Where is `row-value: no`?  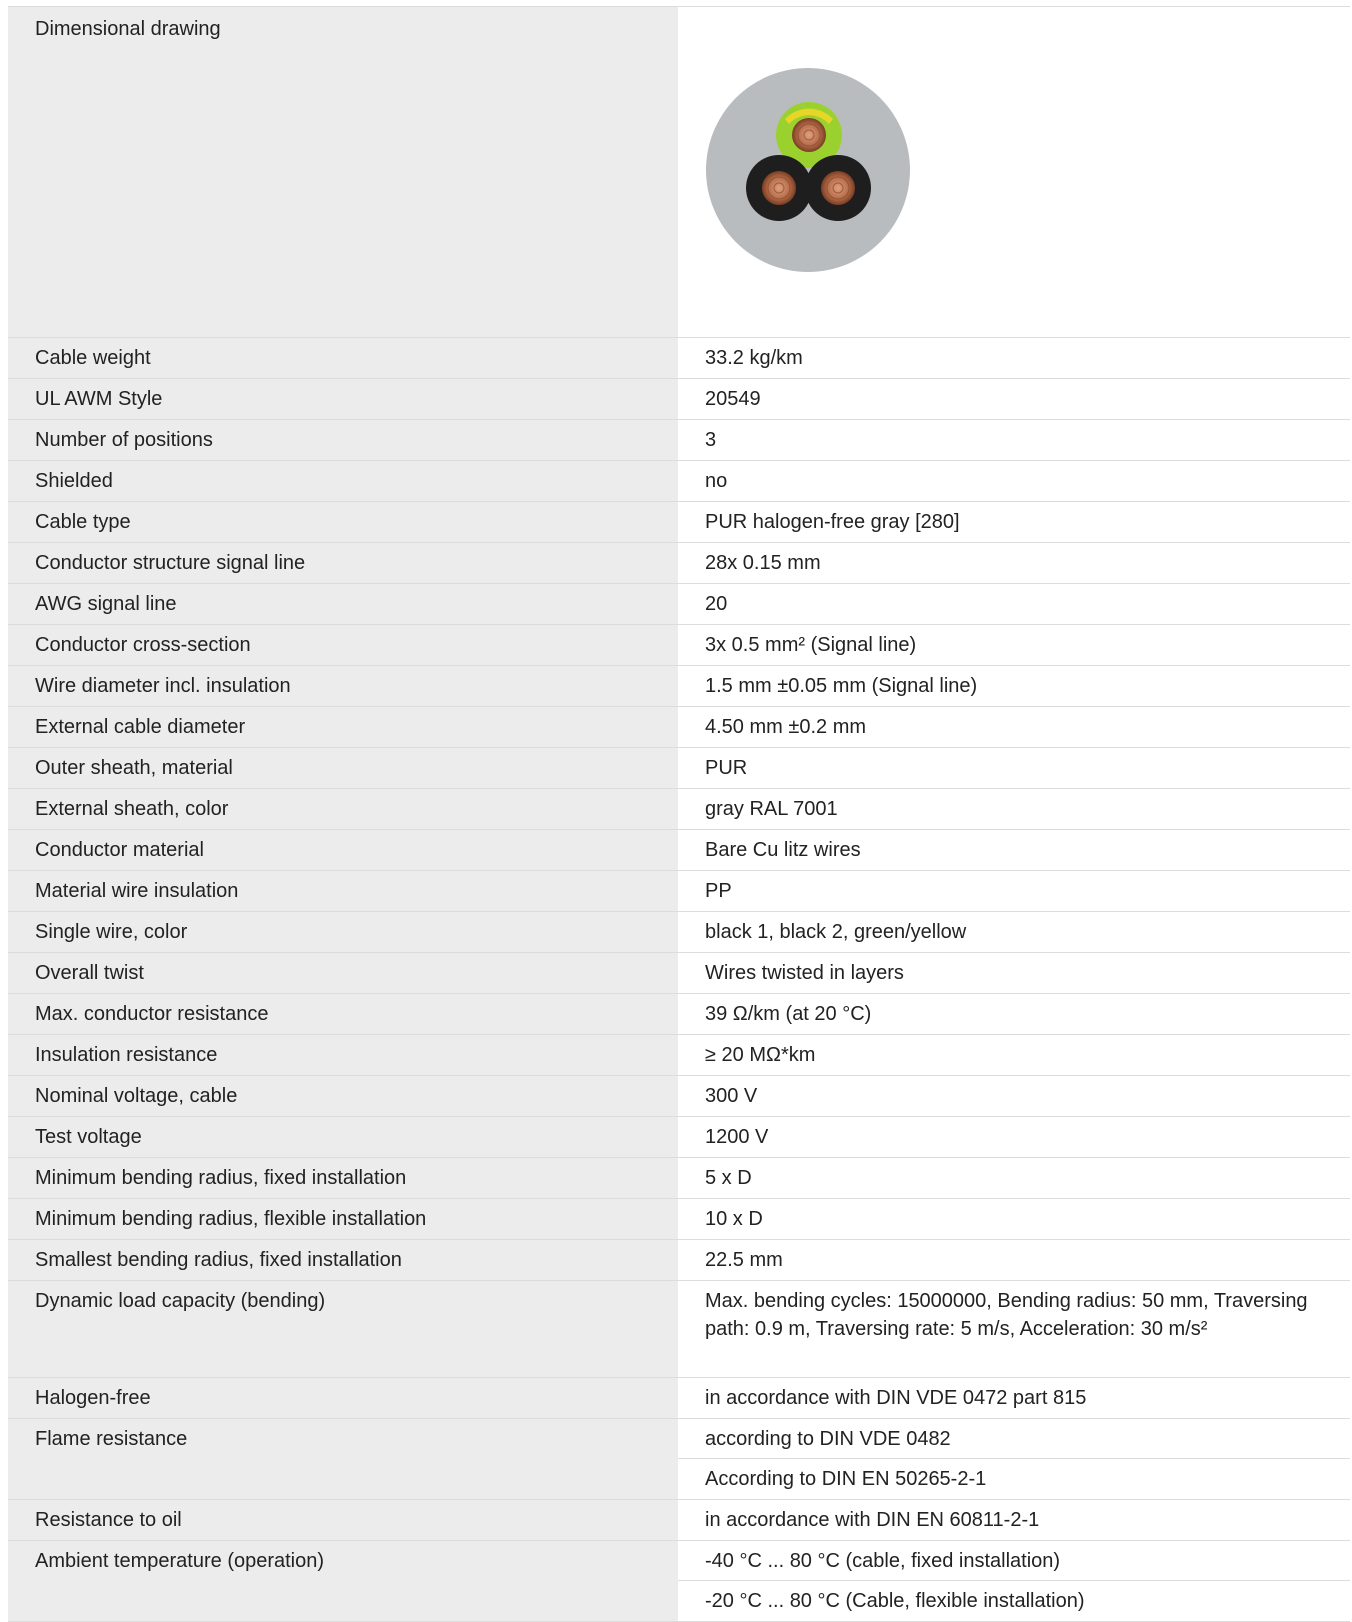 row-value: no is located at coordinates (1014, 481).